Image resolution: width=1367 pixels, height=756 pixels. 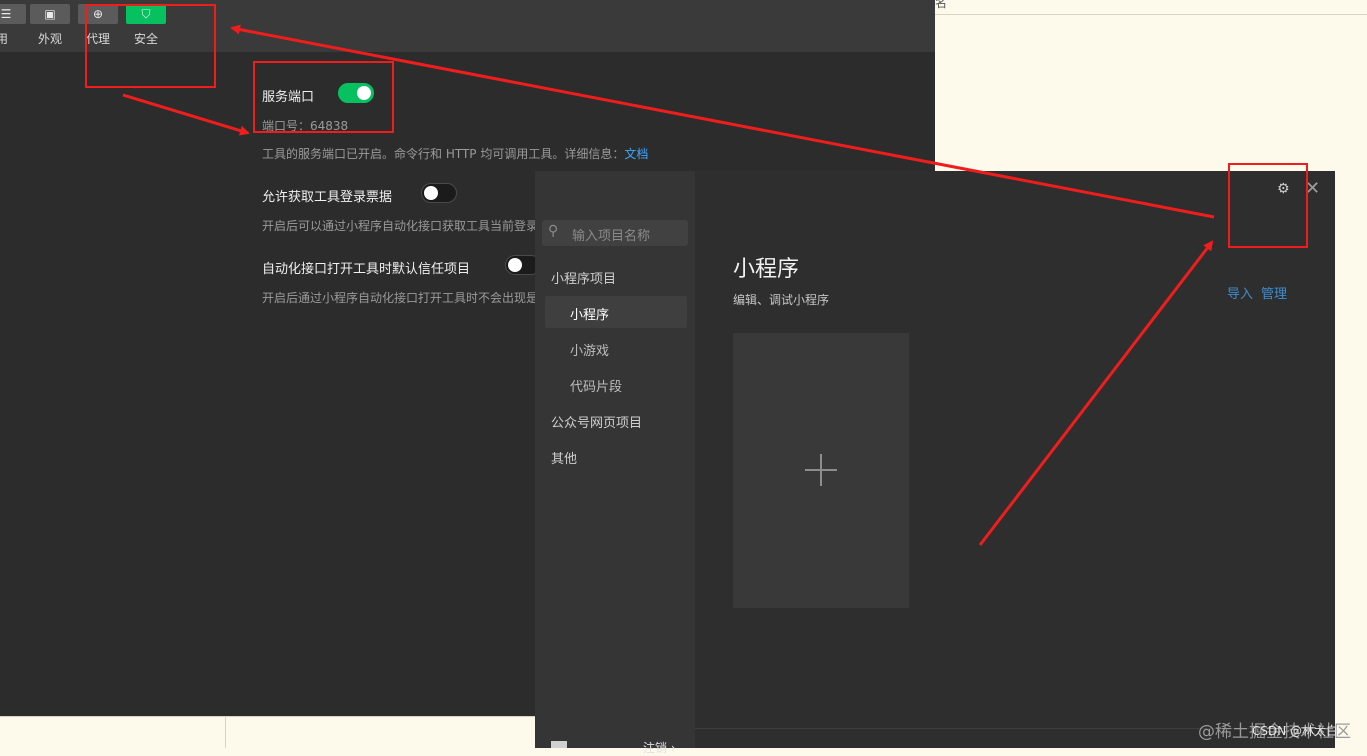 What do you see at coordinates (267, 732) in the screenshot?
I see `background-page-bottom` at bounding box center [267, 732].